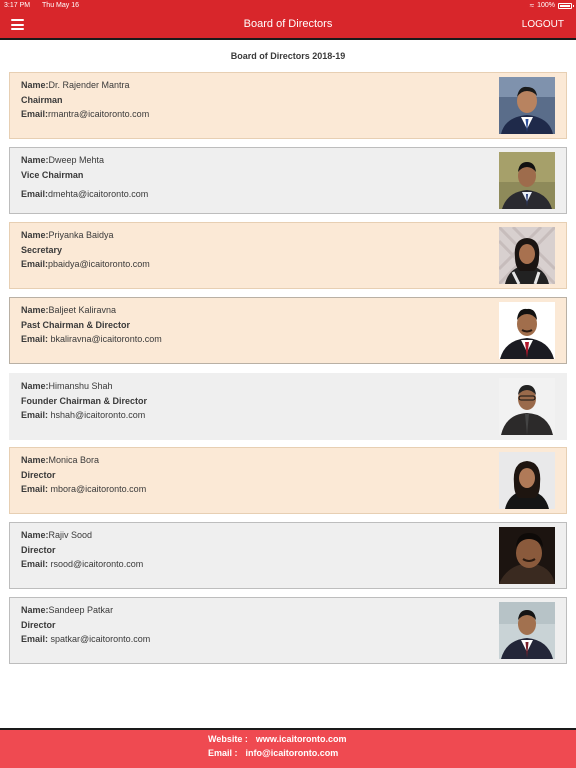 This screenshot has height=768, width=576. I want to click on status-bar: 3:17 PM Thu May 16 ≈ 100%, so click(288, 5).